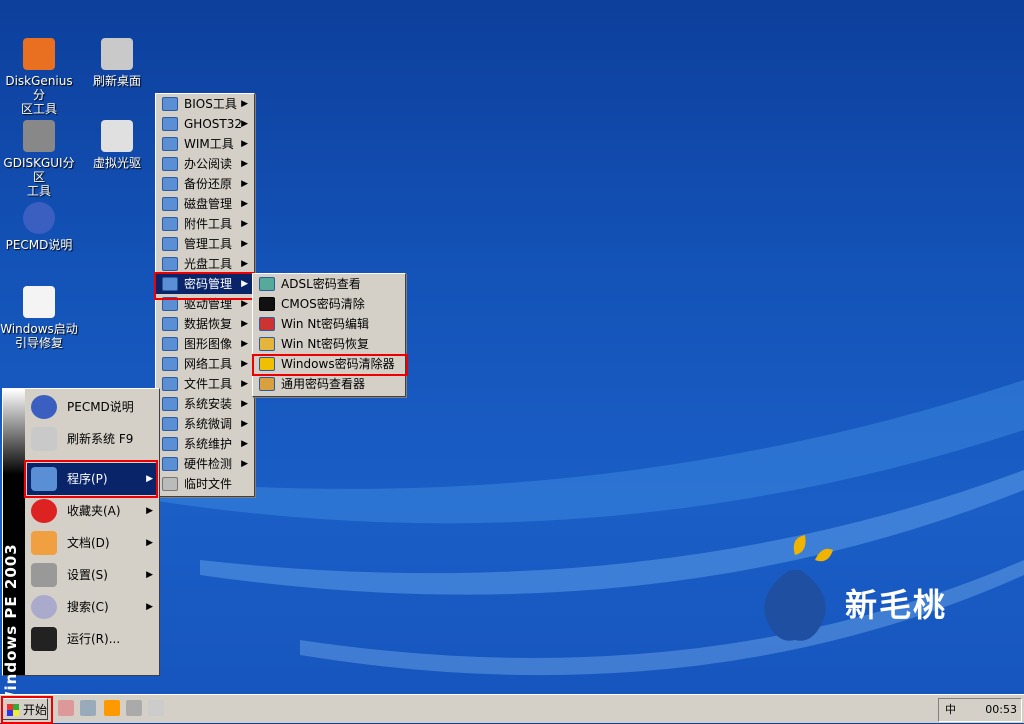 The width and height of the screenshot is (1024, 724). What do you see at coordinates (39, 159) in the screenshot?
I see `desktop-icon-gdisk: GDISKGUI分区 工具` at bounding box center [39, 159].